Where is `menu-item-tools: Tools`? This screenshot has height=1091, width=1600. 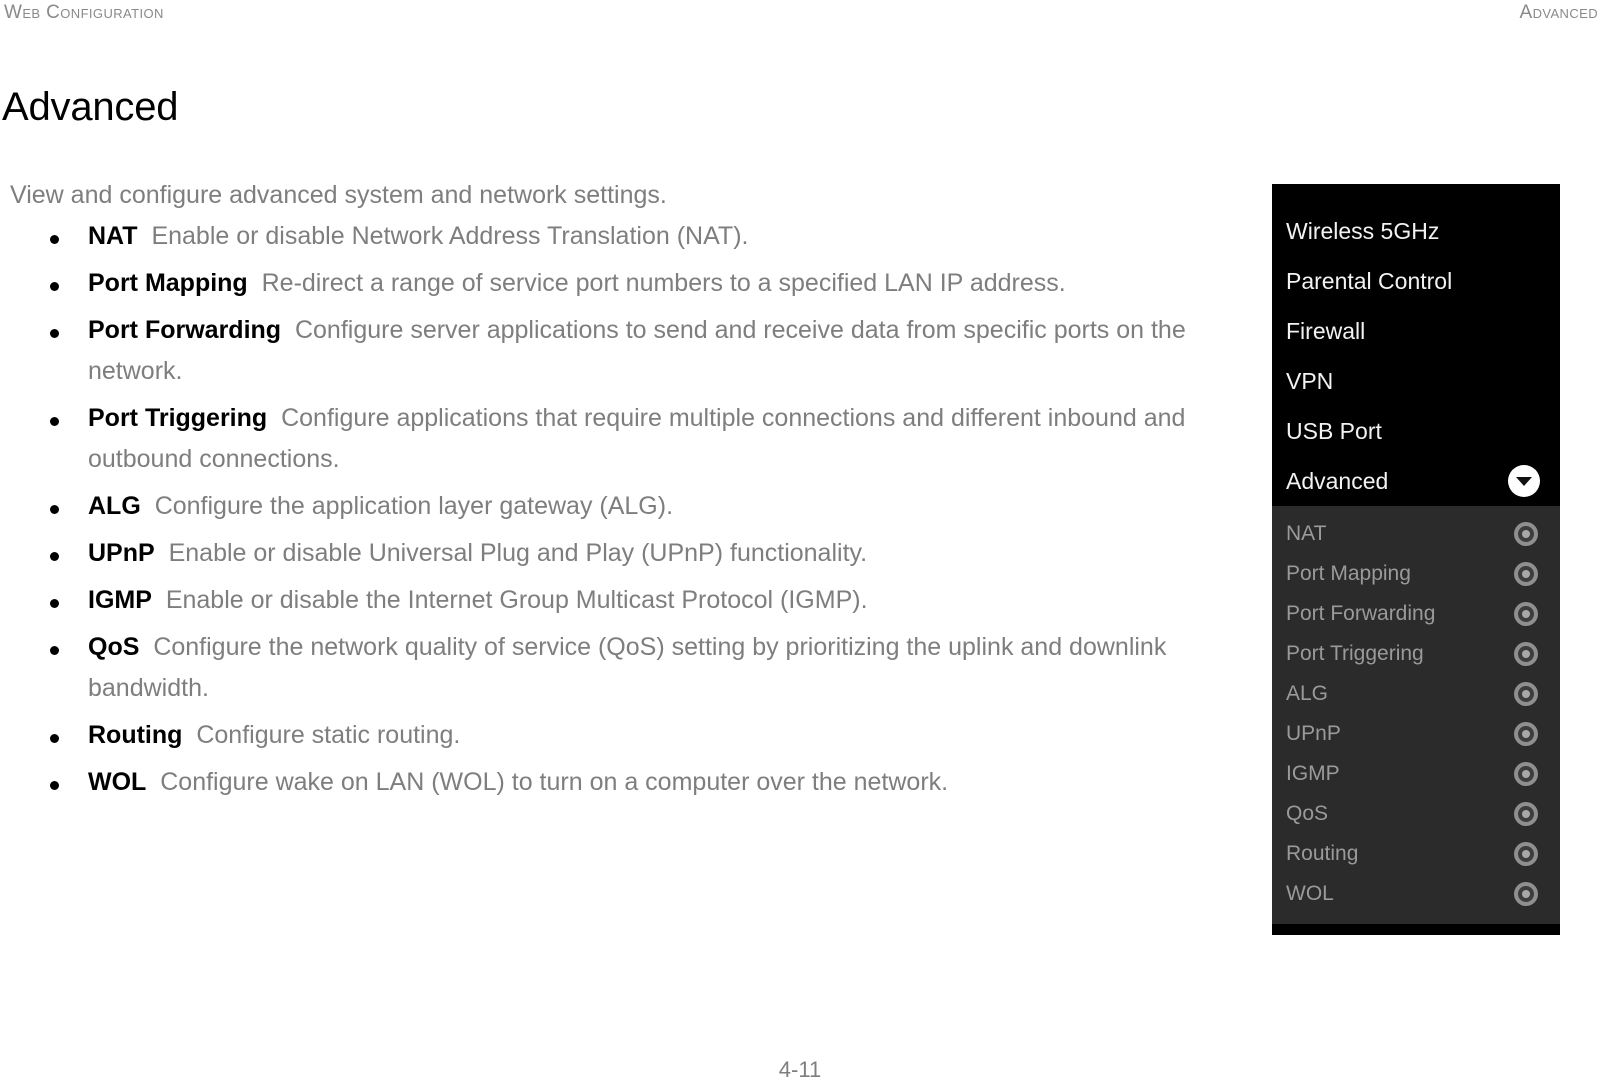 menu-item-tools: Tools is located at coordinates (1416, 934).